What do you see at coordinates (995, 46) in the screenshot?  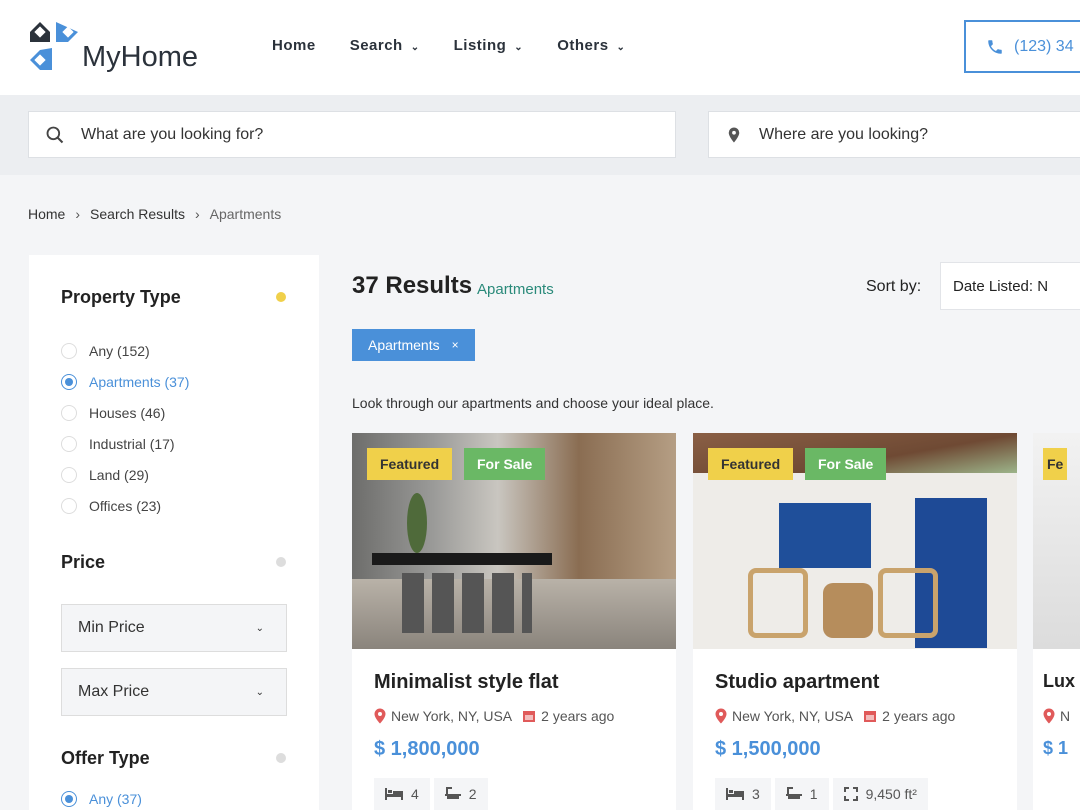 I see `phone-icon` at bounding box center [995, 46].